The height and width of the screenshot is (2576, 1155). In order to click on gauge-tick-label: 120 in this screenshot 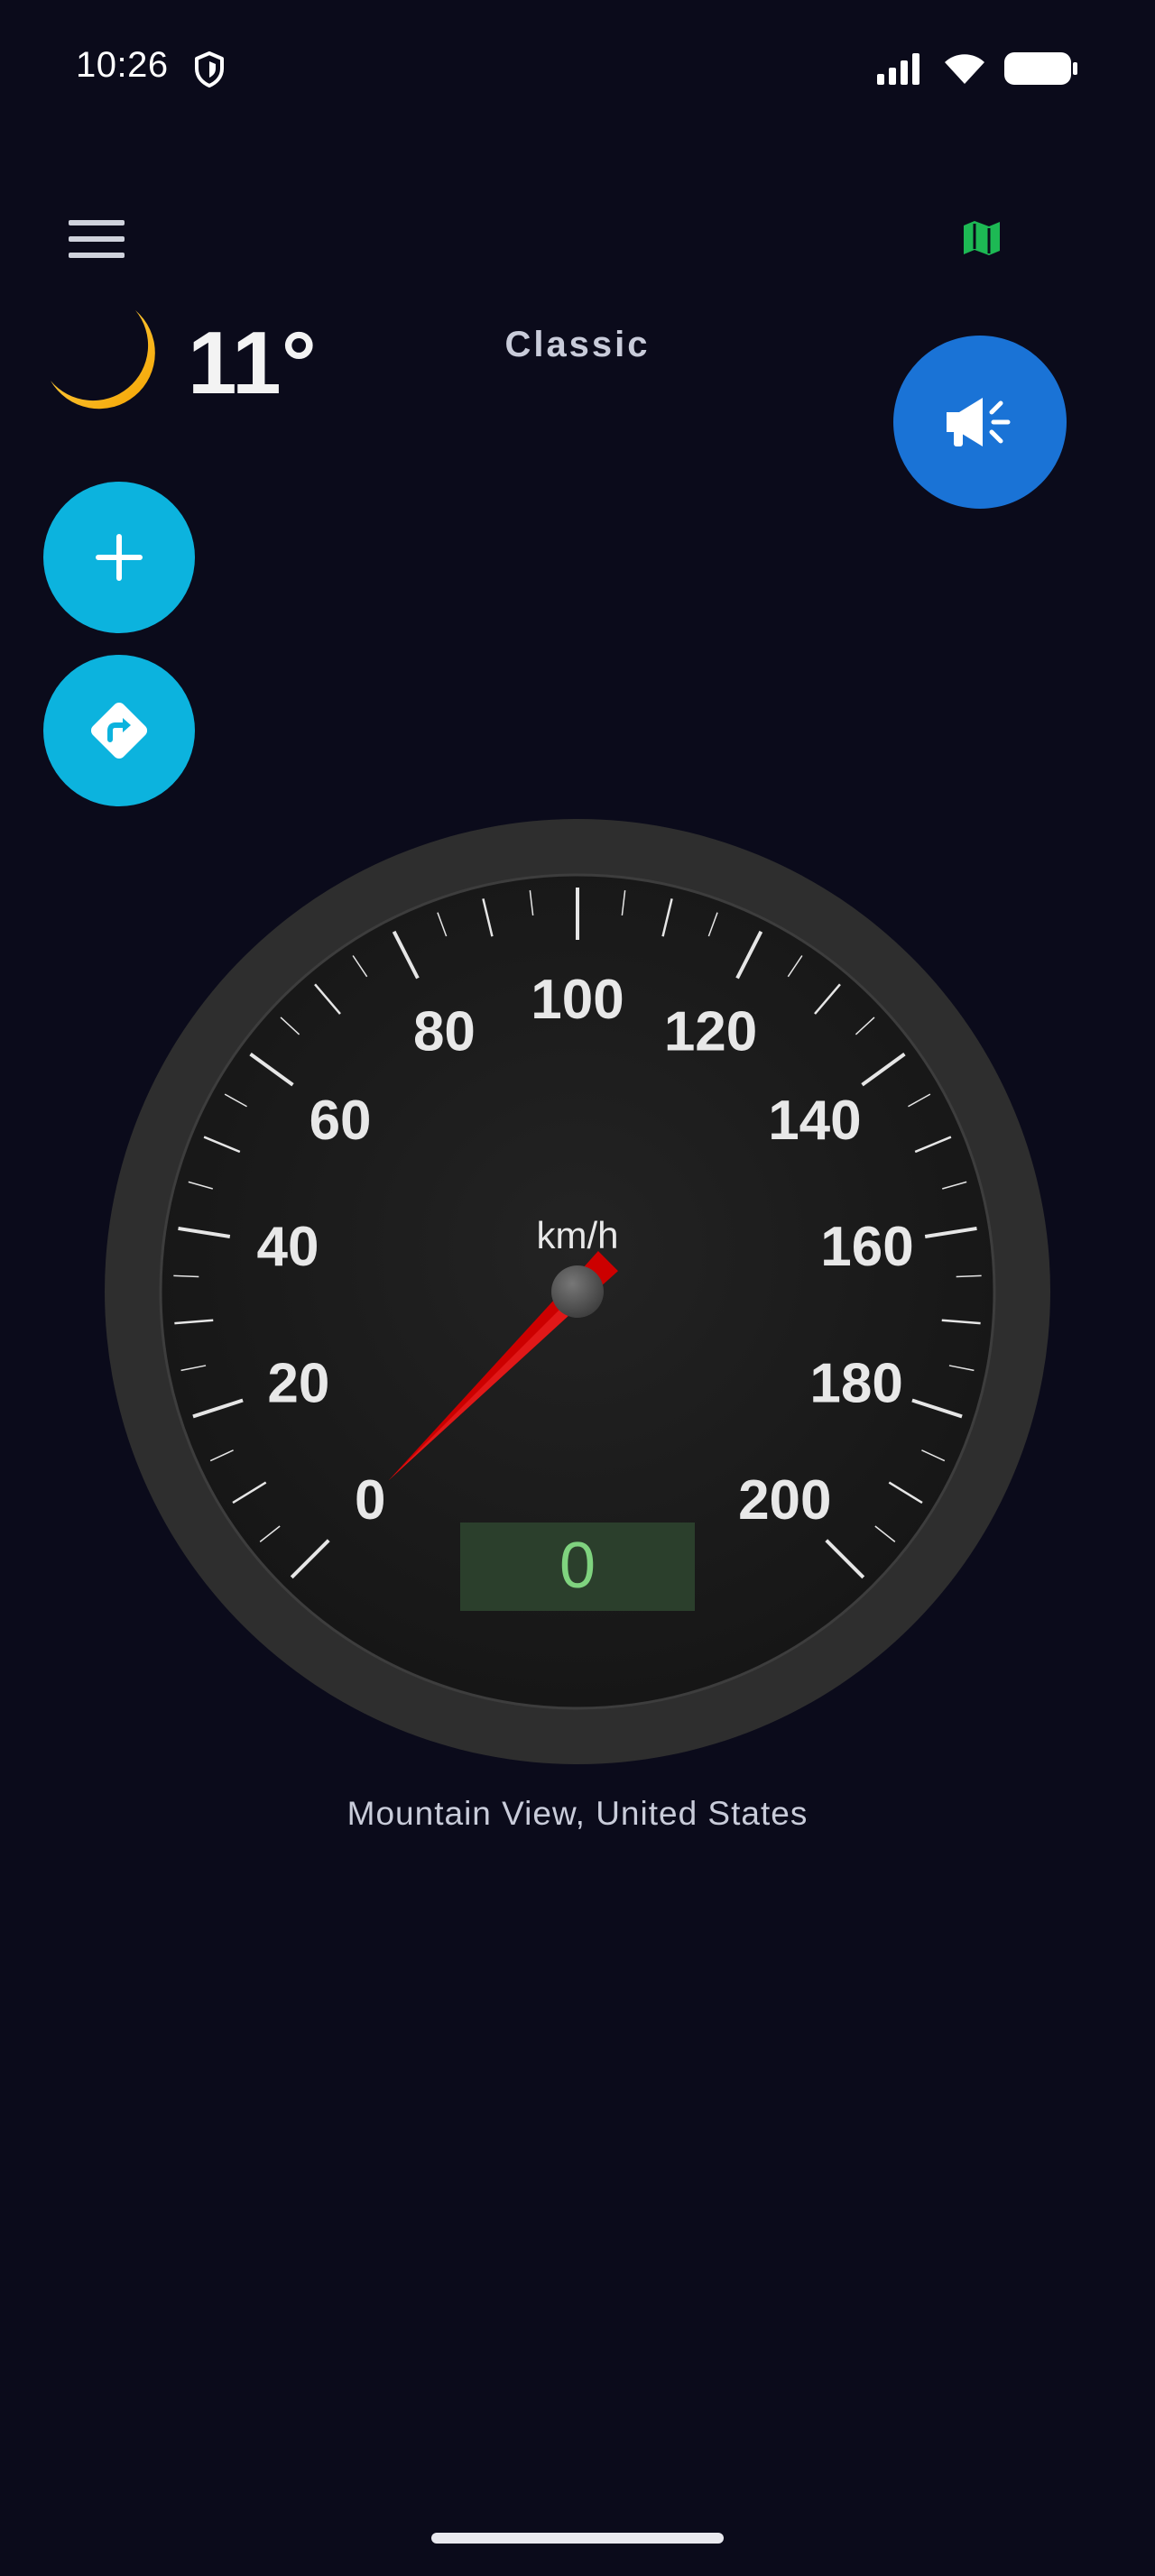, I will do `click(710, 1031)`.